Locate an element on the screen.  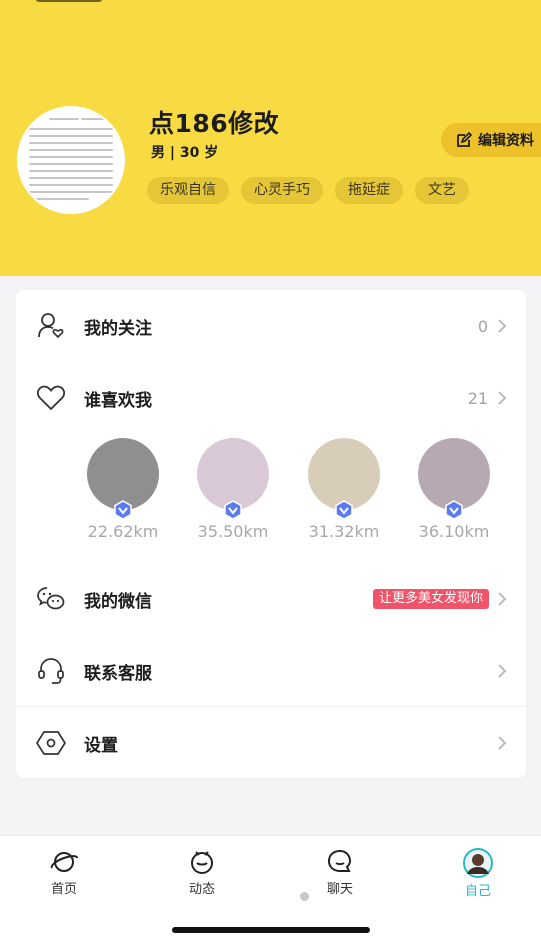
liker-distance: 22.62km is located at coordinates (123, 531).